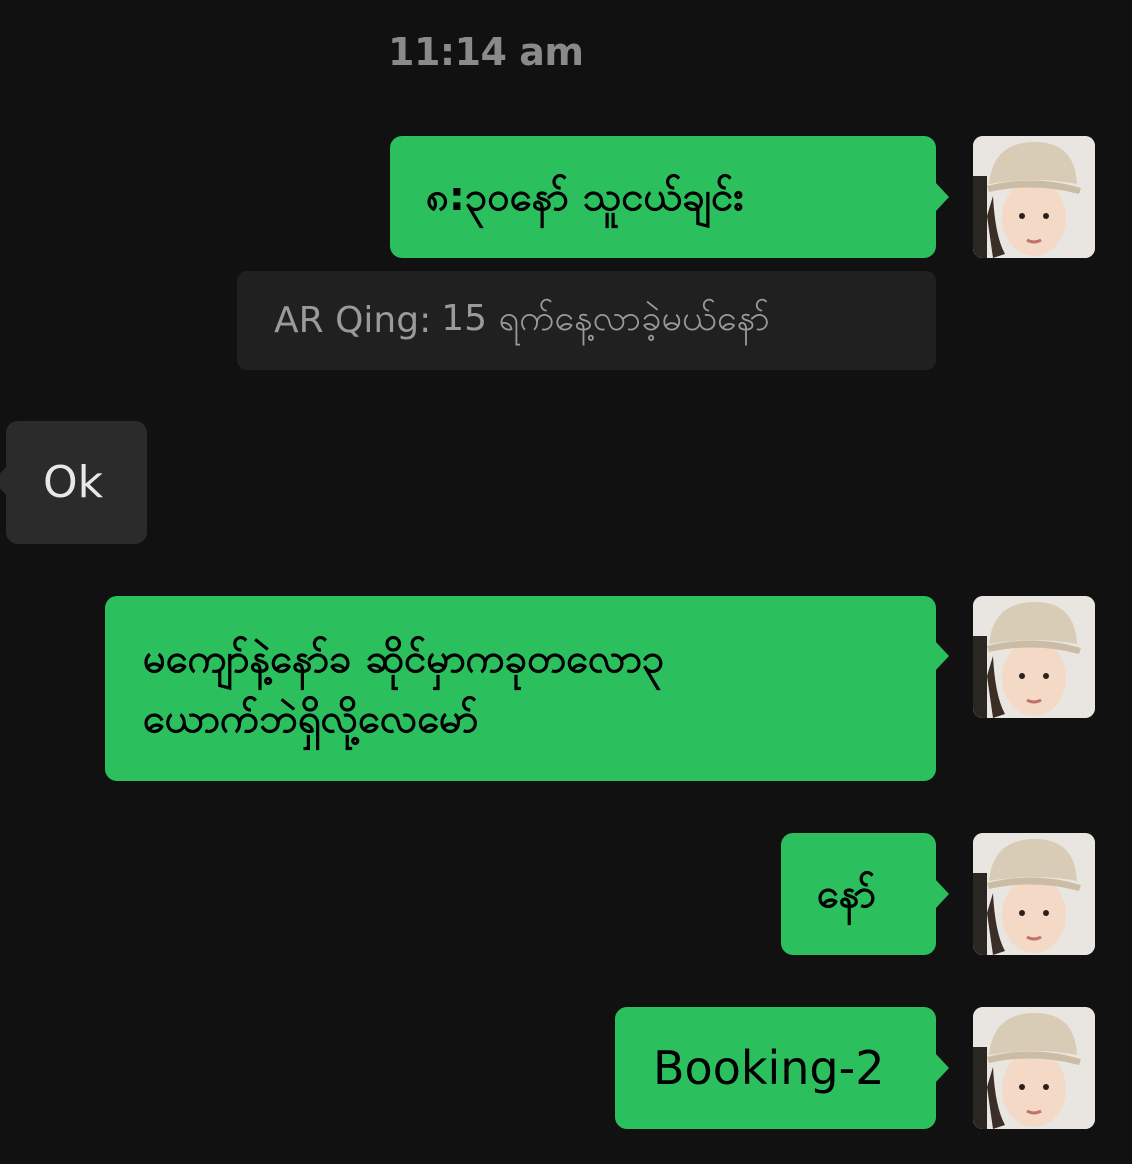 The width and height of the screenshot is (1132, 1164). I want to click on quoted-reply: AR Qing: 15 ရက်နေ့လာခဲ့မယ်နော်, so click(586, 320).